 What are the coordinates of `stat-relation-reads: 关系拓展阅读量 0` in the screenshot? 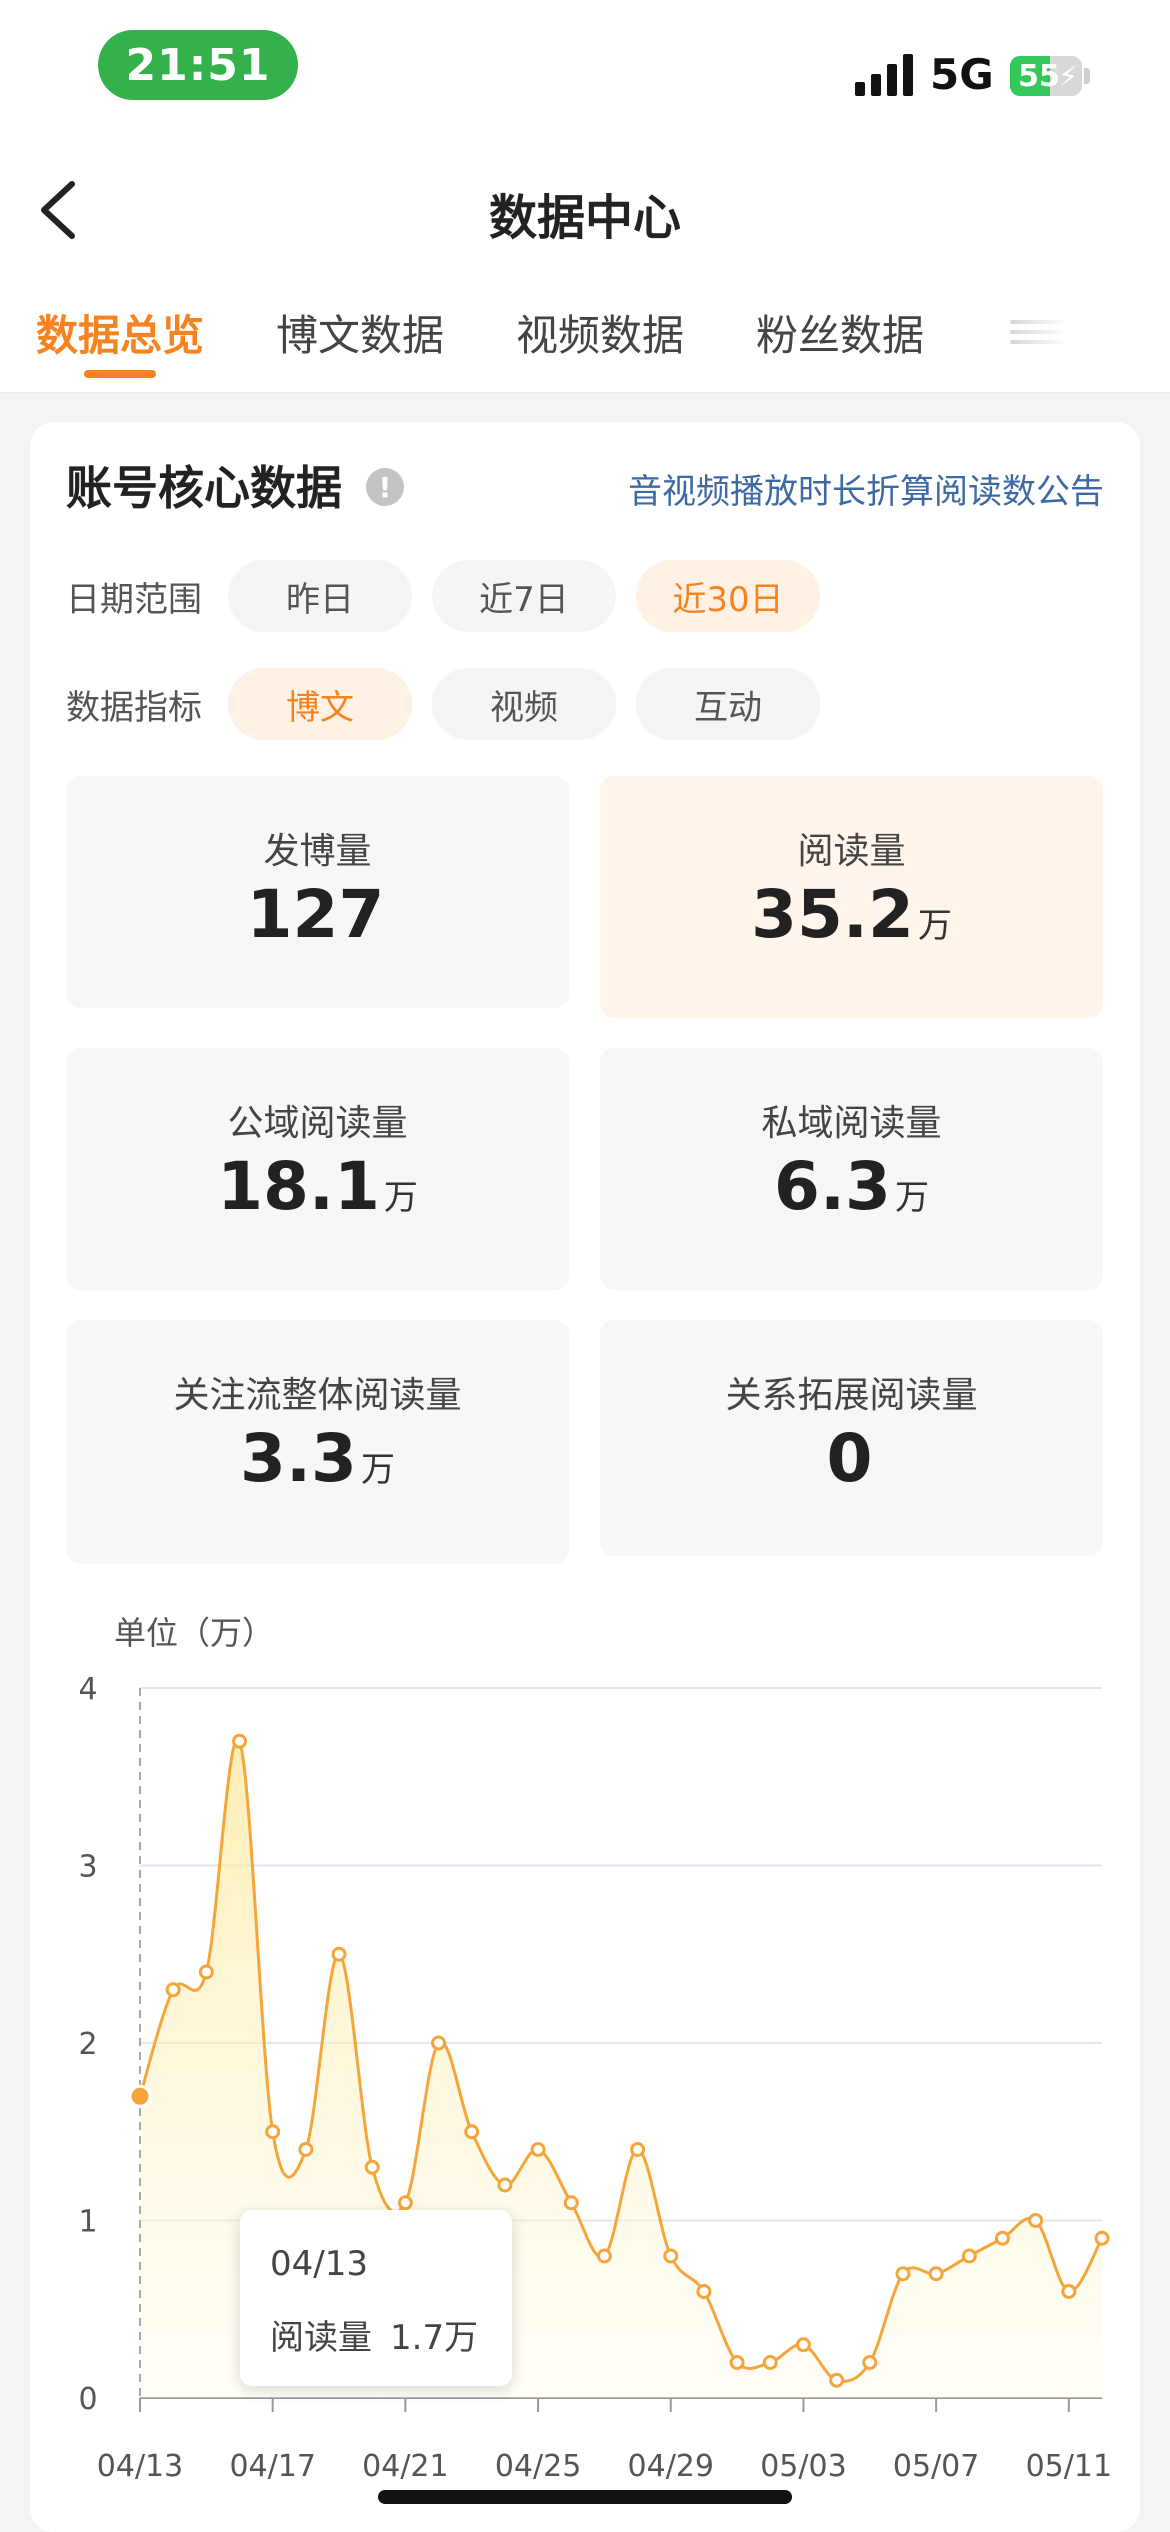 It's located at (851, 1438).